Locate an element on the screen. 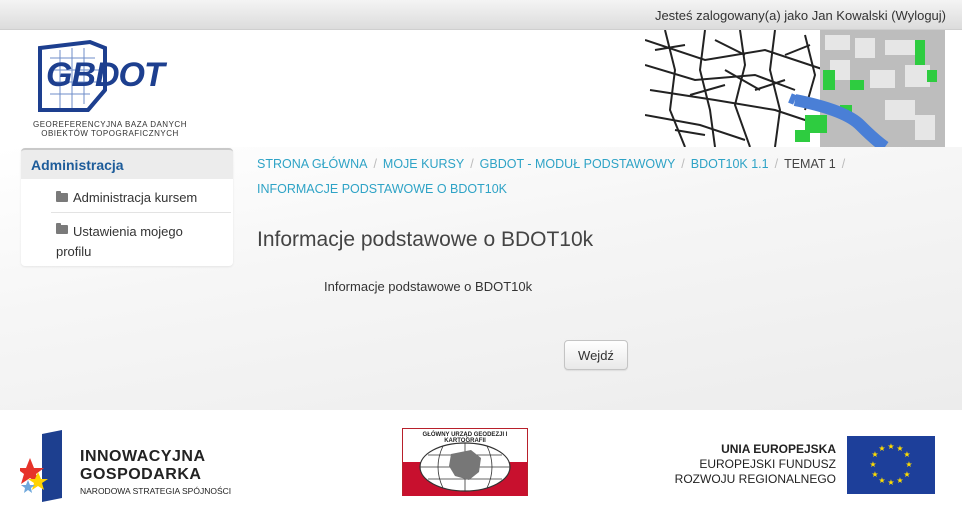 The height and width of the screenshot is (520, 962). innovative-economy-emblem-icon is located at coordinates (41, 466).